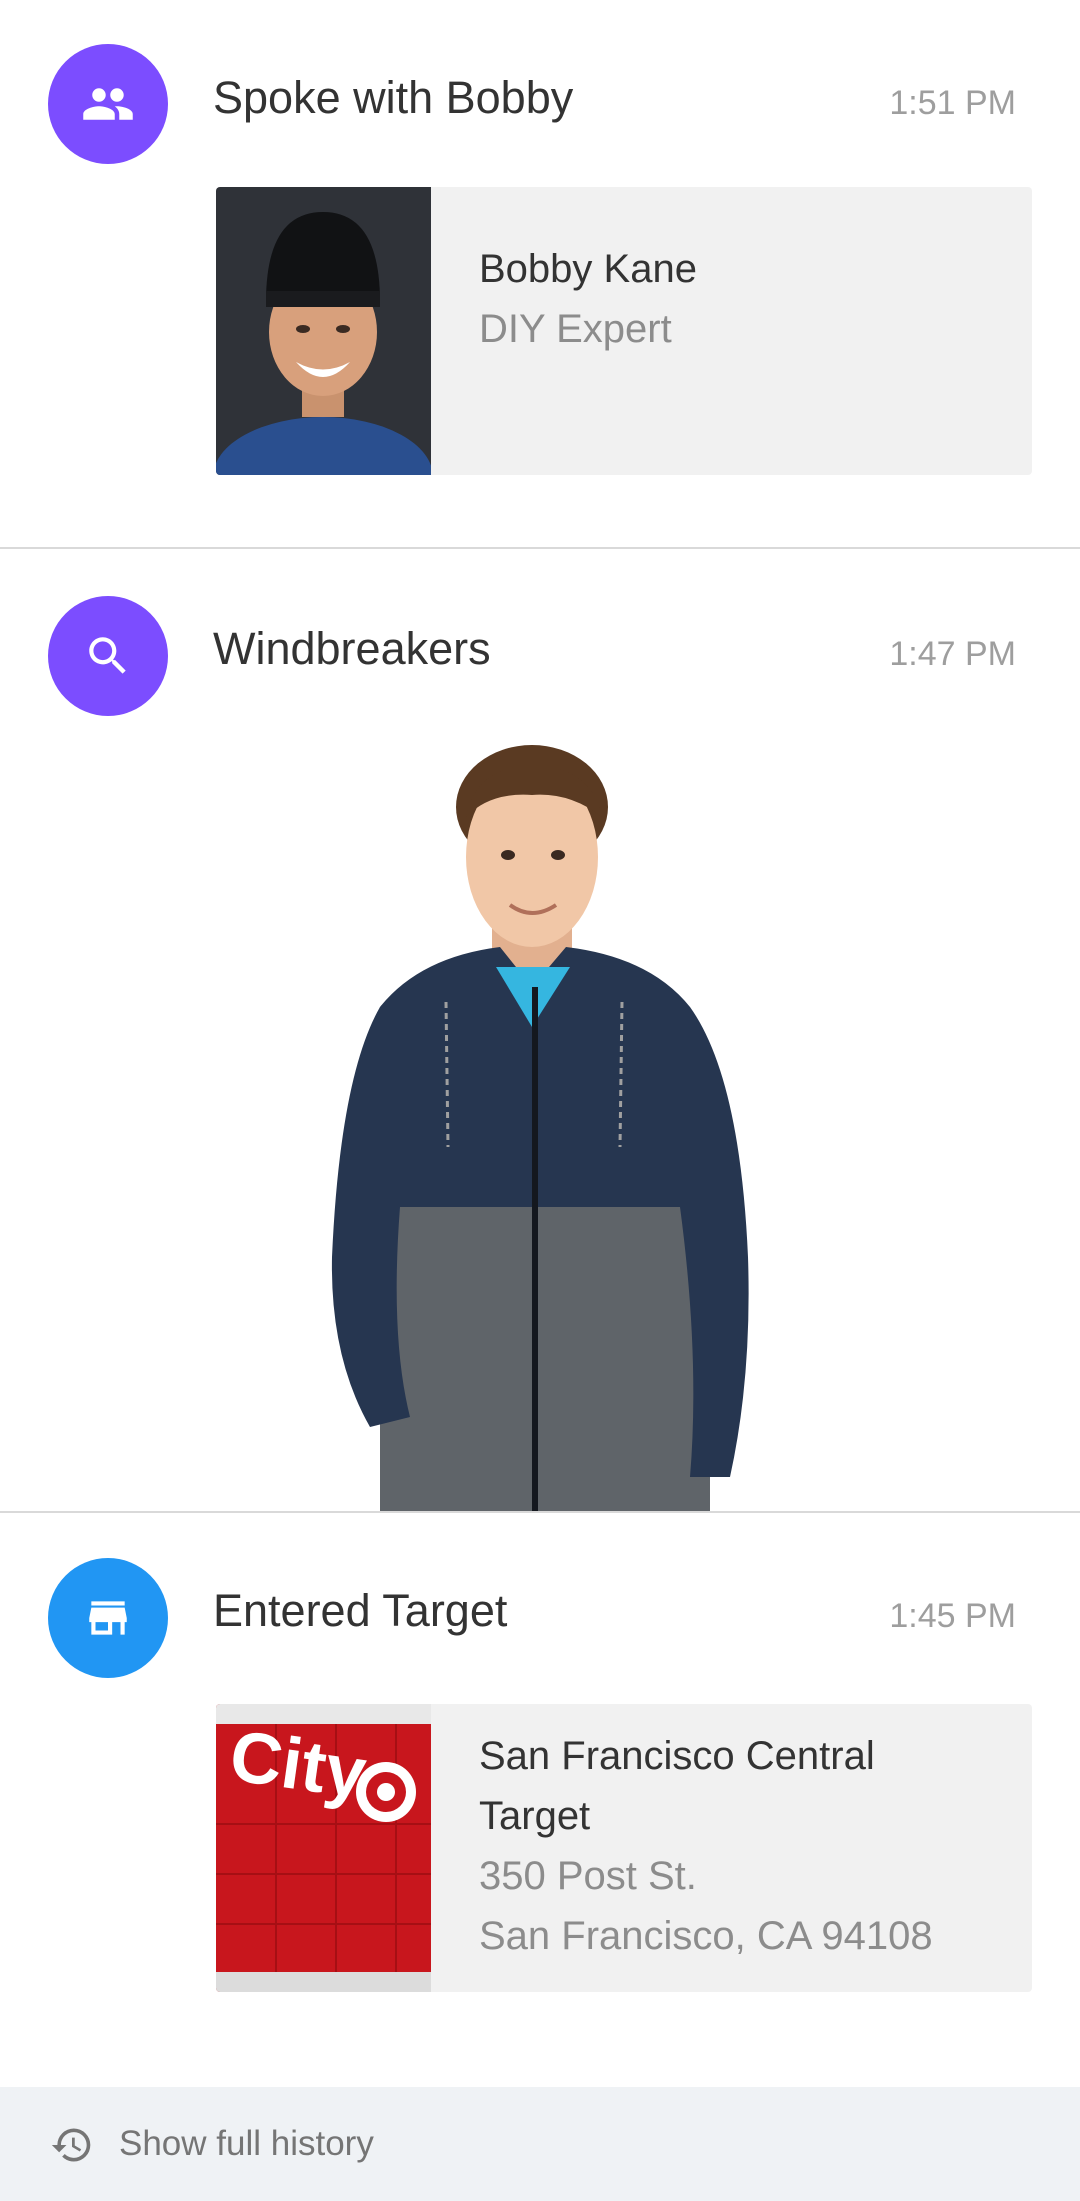  Describe the element at coordinates (588, 1876) in the screenshot. I see `store-address-line1: 350 Post St.` at that location.